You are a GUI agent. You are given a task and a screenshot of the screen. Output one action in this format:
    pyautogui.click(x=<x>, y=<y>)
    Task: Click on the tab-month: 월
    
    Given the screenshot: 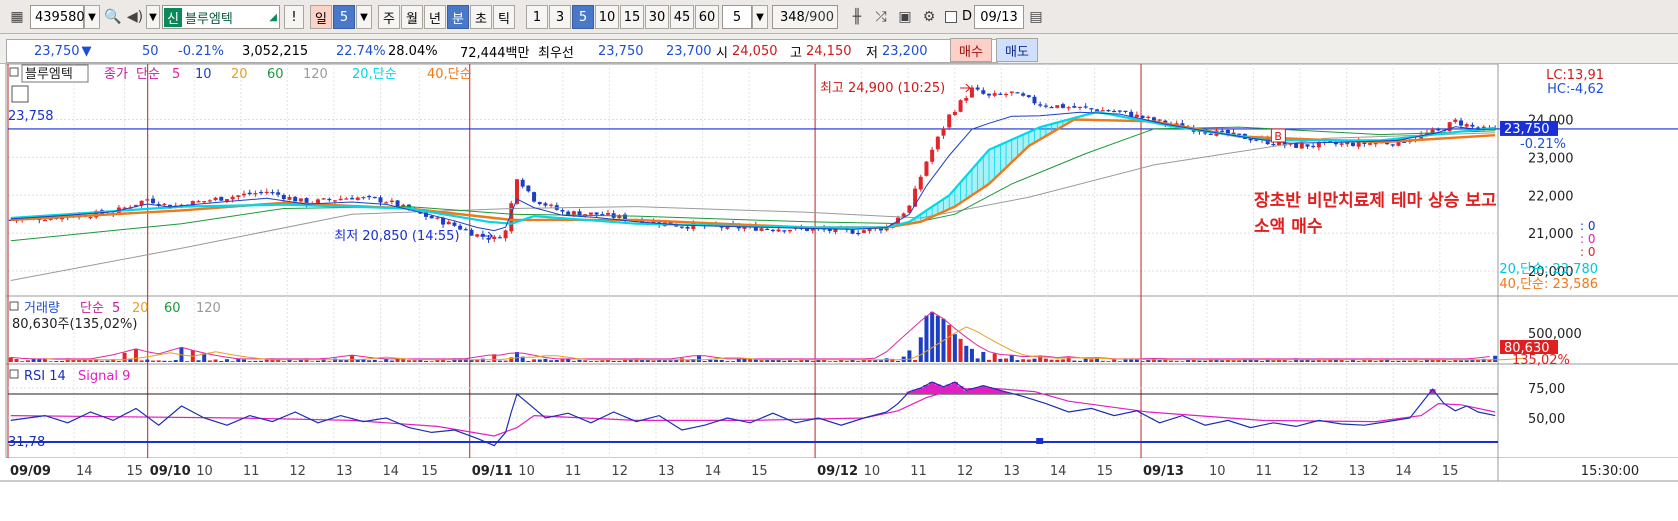 What is the action you would take?
    pyautogui.click(x=412, y=17)
    